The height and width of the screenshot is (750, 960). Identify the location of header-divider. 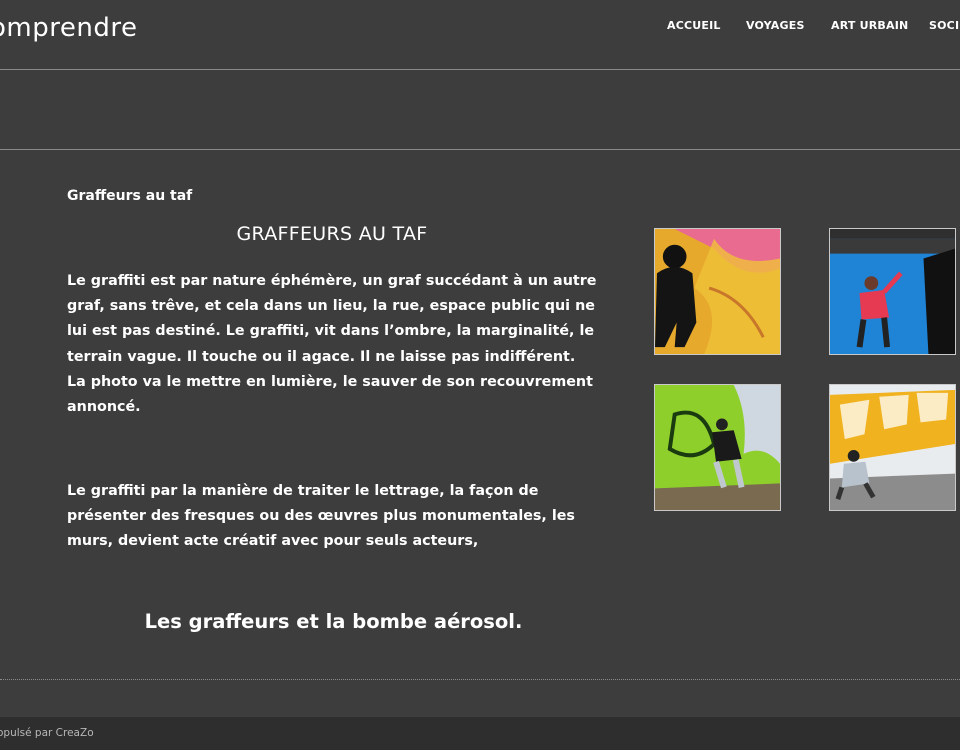
(480, 69).